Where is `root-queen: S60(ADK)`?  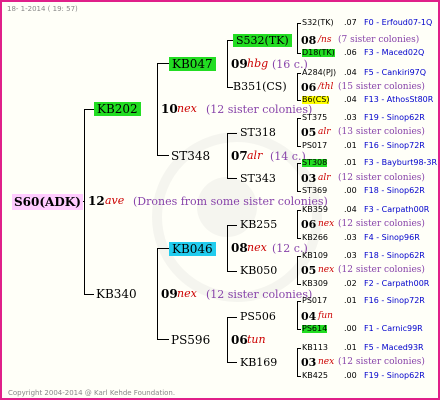 root-queen: S60(ADK) is located at coordinates (47, 202).